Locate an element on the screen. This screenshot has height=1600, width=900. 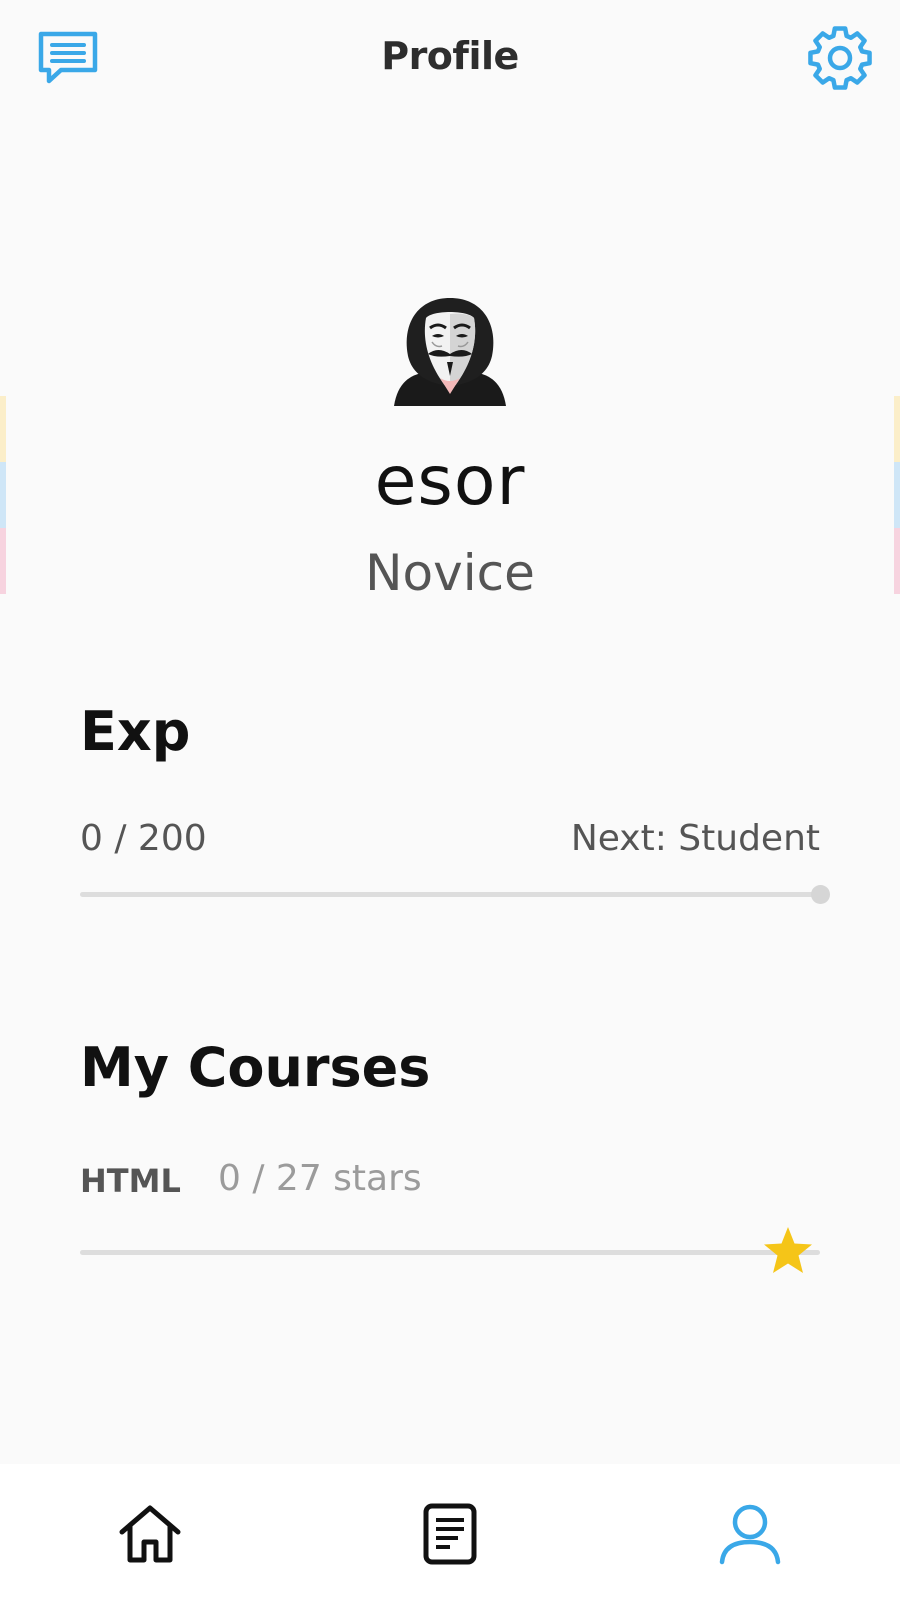
nav-home-button is located at coordinates (150, 1534).